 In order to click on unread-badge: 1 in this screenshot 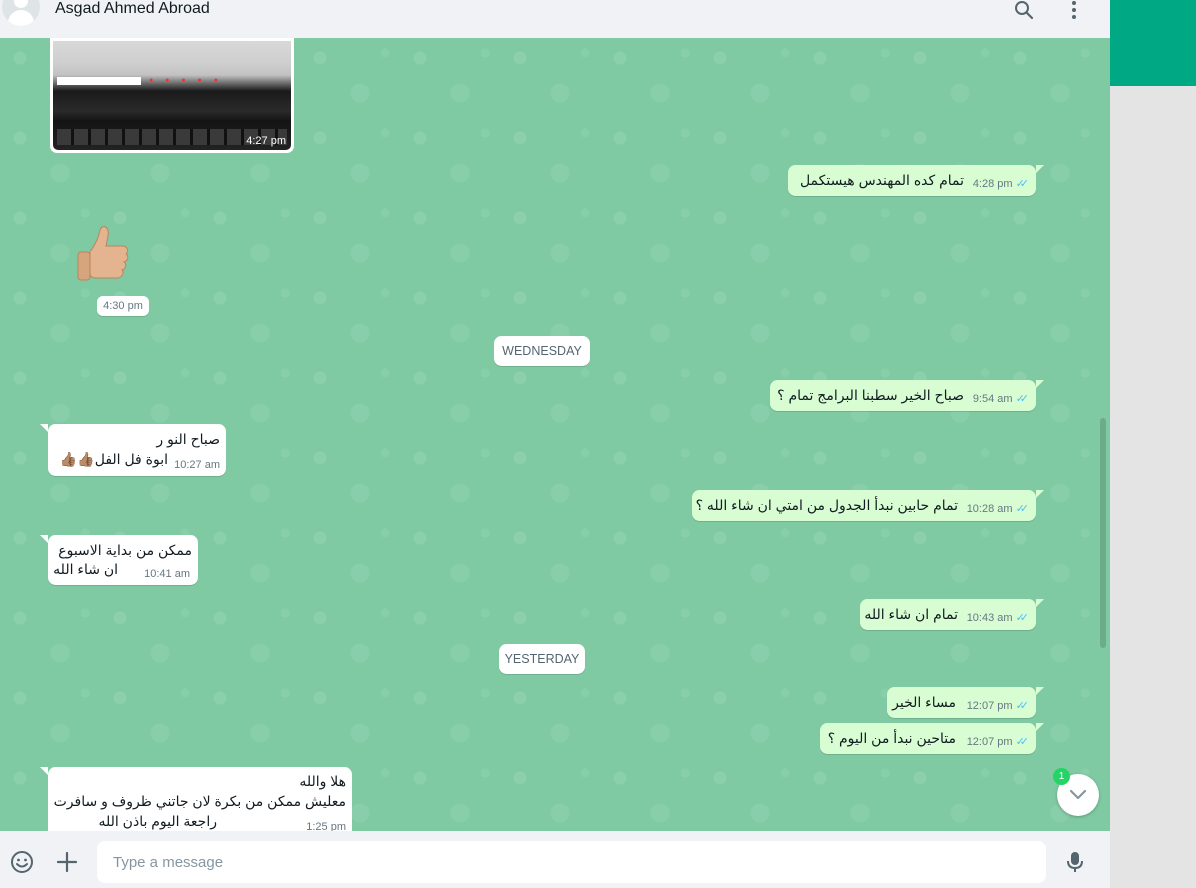, I will do `click(1061, 776)`.